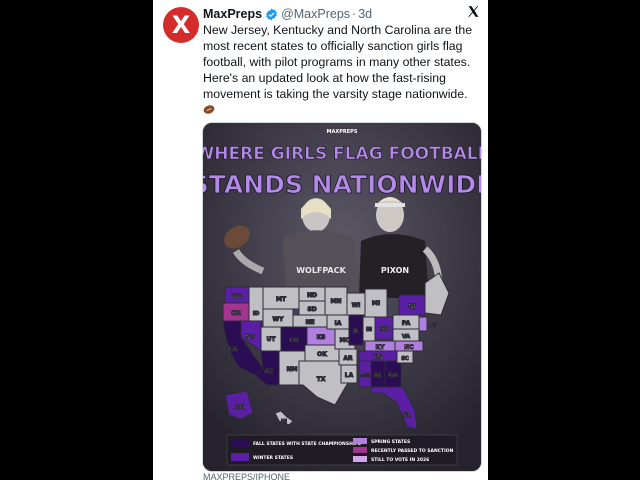  I want to click on state-label: TX, so click(321, 379).